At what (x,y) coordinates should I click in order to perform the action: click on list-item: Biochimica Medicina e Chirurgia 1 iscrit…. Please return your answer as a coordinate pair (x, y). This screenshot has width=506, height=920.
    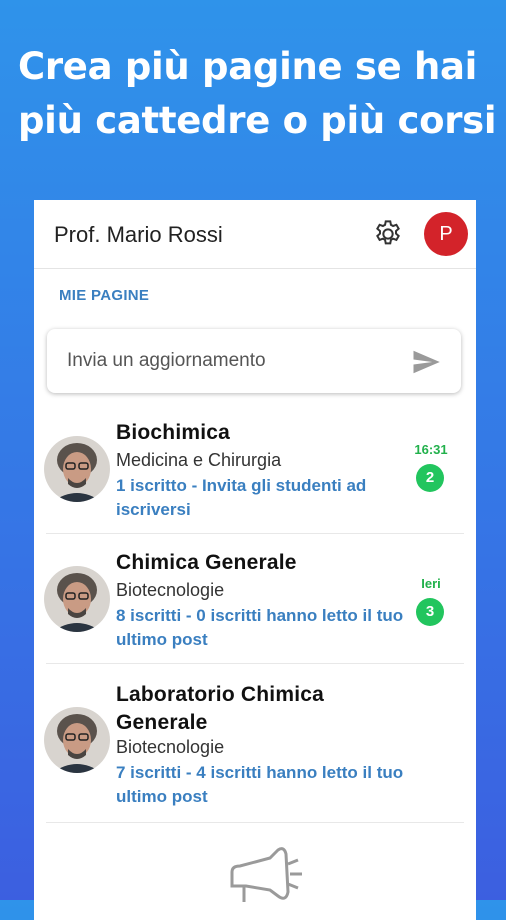
    Looking at the image, I should click on (254, 471).